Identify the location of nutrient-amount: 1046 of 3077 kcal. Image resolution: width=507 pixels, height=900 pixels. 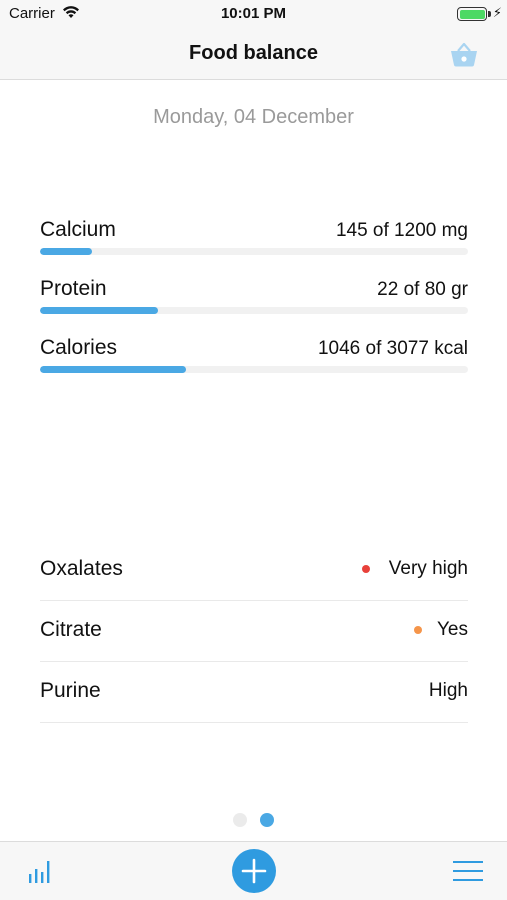
(392, 348).